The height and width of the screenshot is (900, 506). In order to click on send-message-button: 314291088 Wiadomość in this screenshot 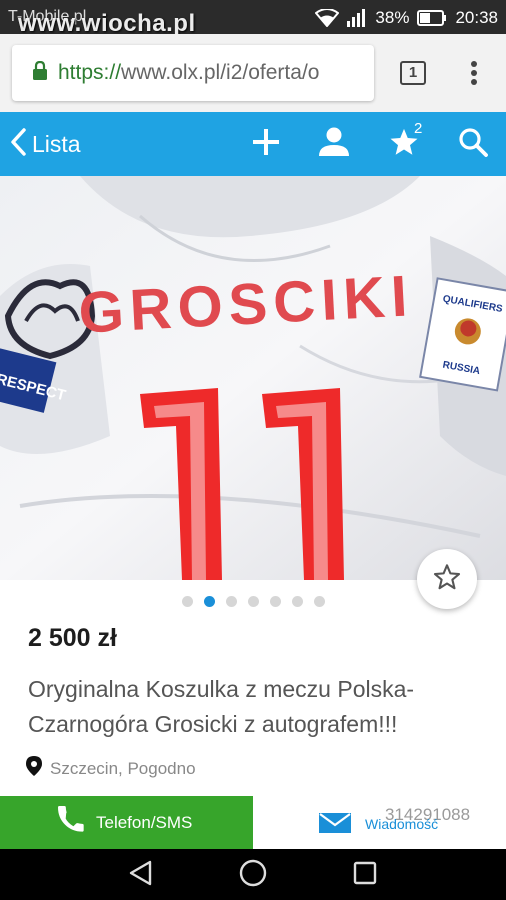, I will do `click(379, 822)`.